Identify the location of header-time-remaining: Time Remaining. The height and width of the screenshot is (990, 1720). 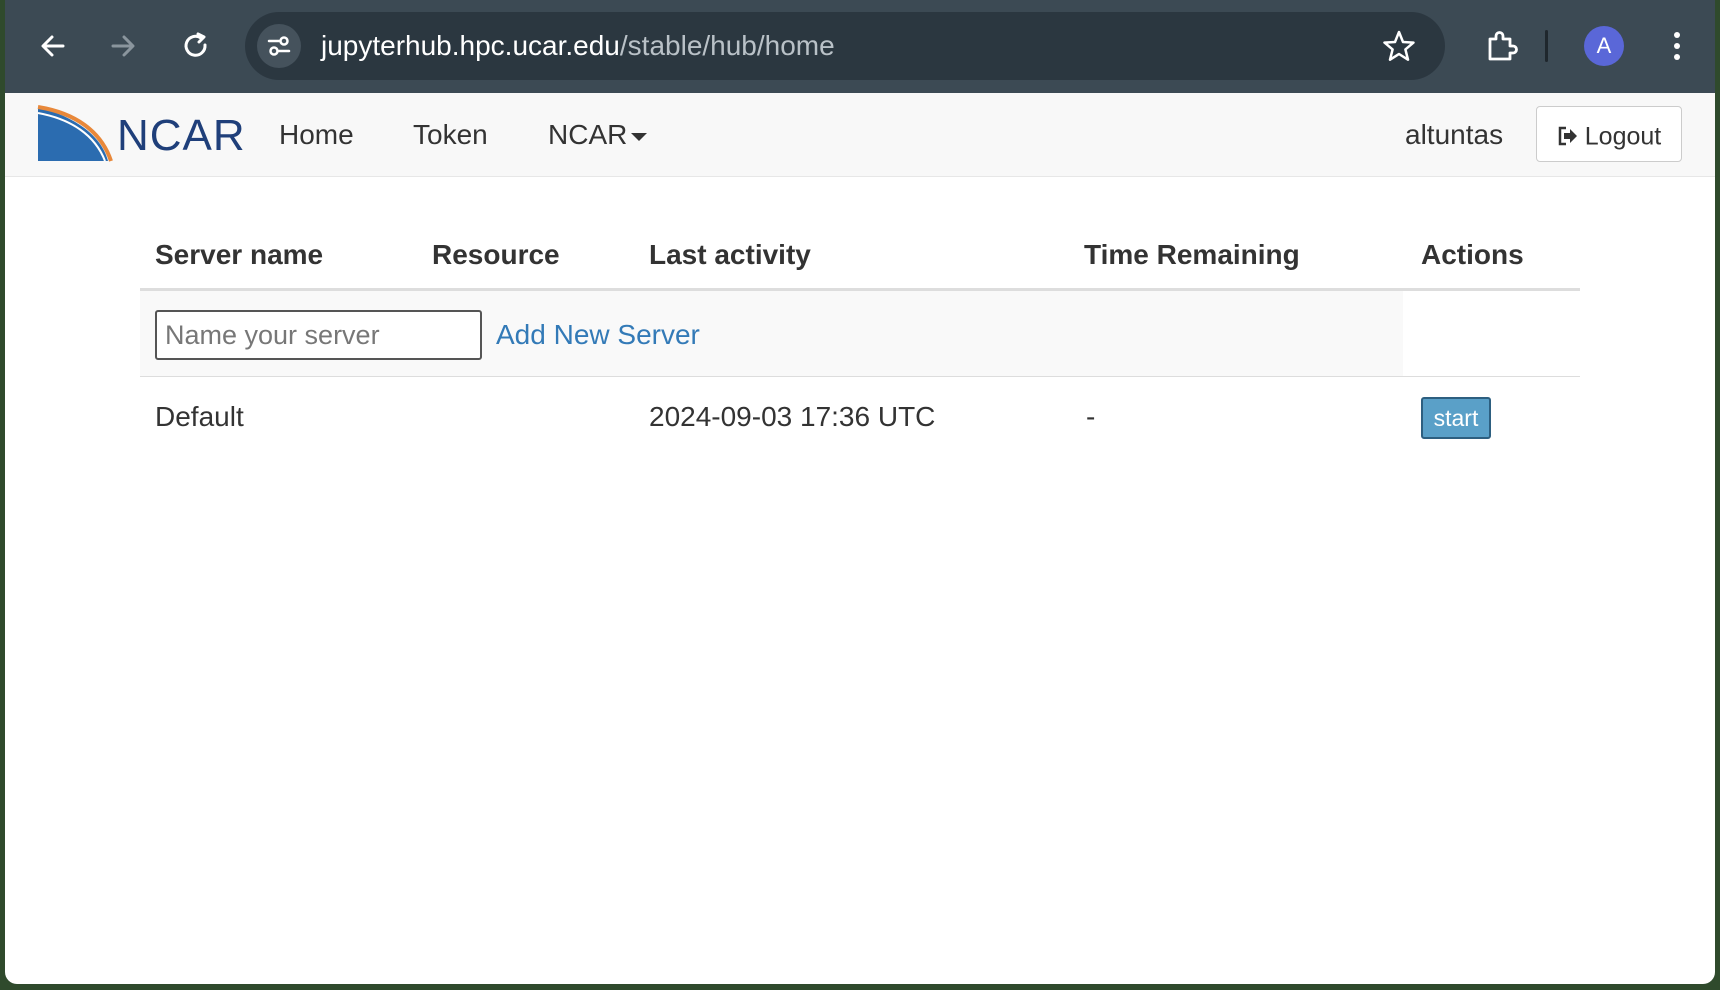
(1192, 254).